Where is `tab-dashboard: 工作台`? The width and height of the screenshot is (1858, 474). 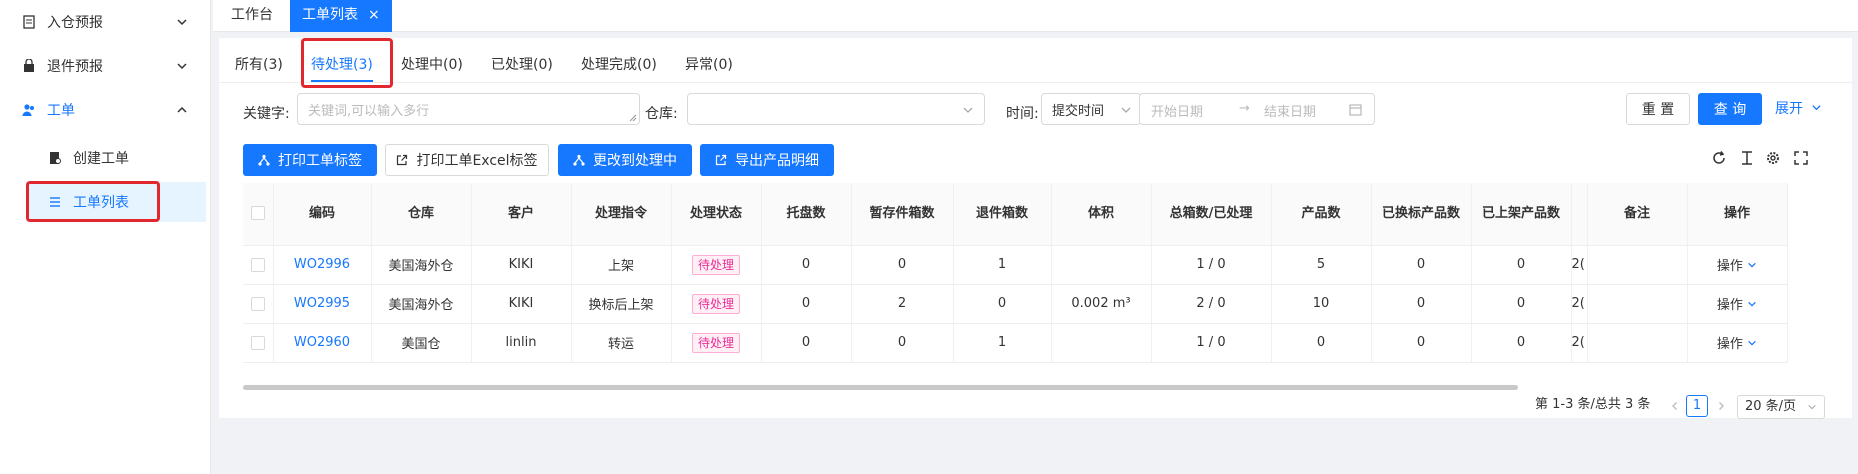
tab-dashboard: 工作台 is located at coordinates (252, 16).